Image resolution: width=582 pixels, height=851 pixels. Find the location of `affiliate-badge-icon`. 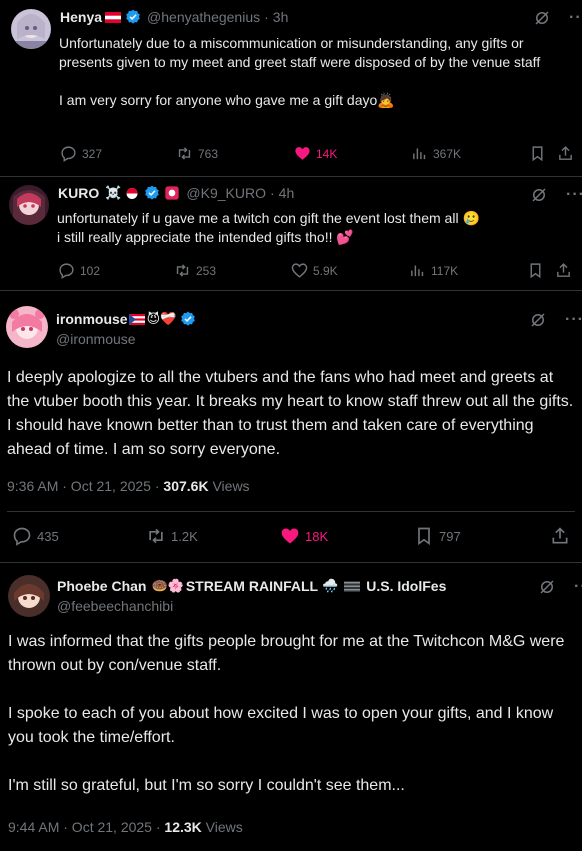

affiliate-badge-icon is located at coordinates (172, 193).